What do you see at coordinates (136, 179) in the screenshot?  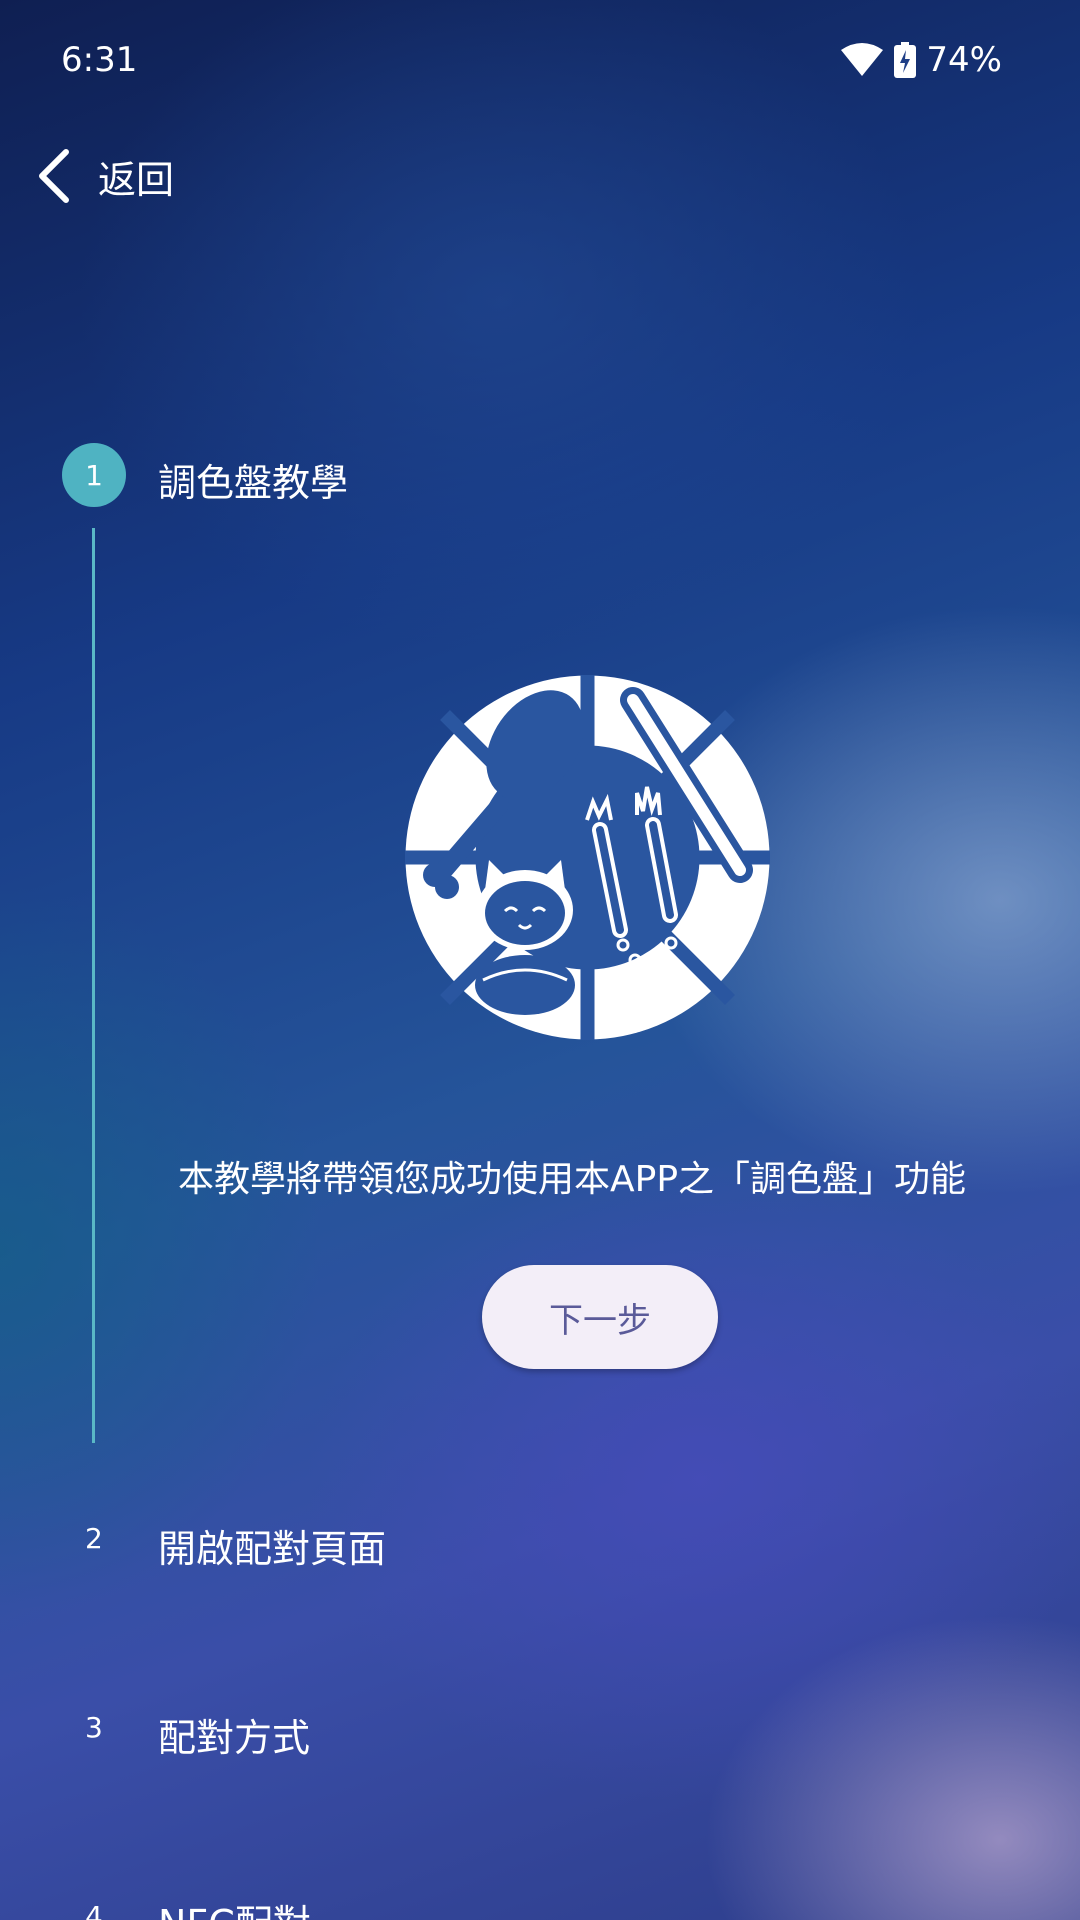 I see `back-label: 返回` at bounding box center [136, 179].